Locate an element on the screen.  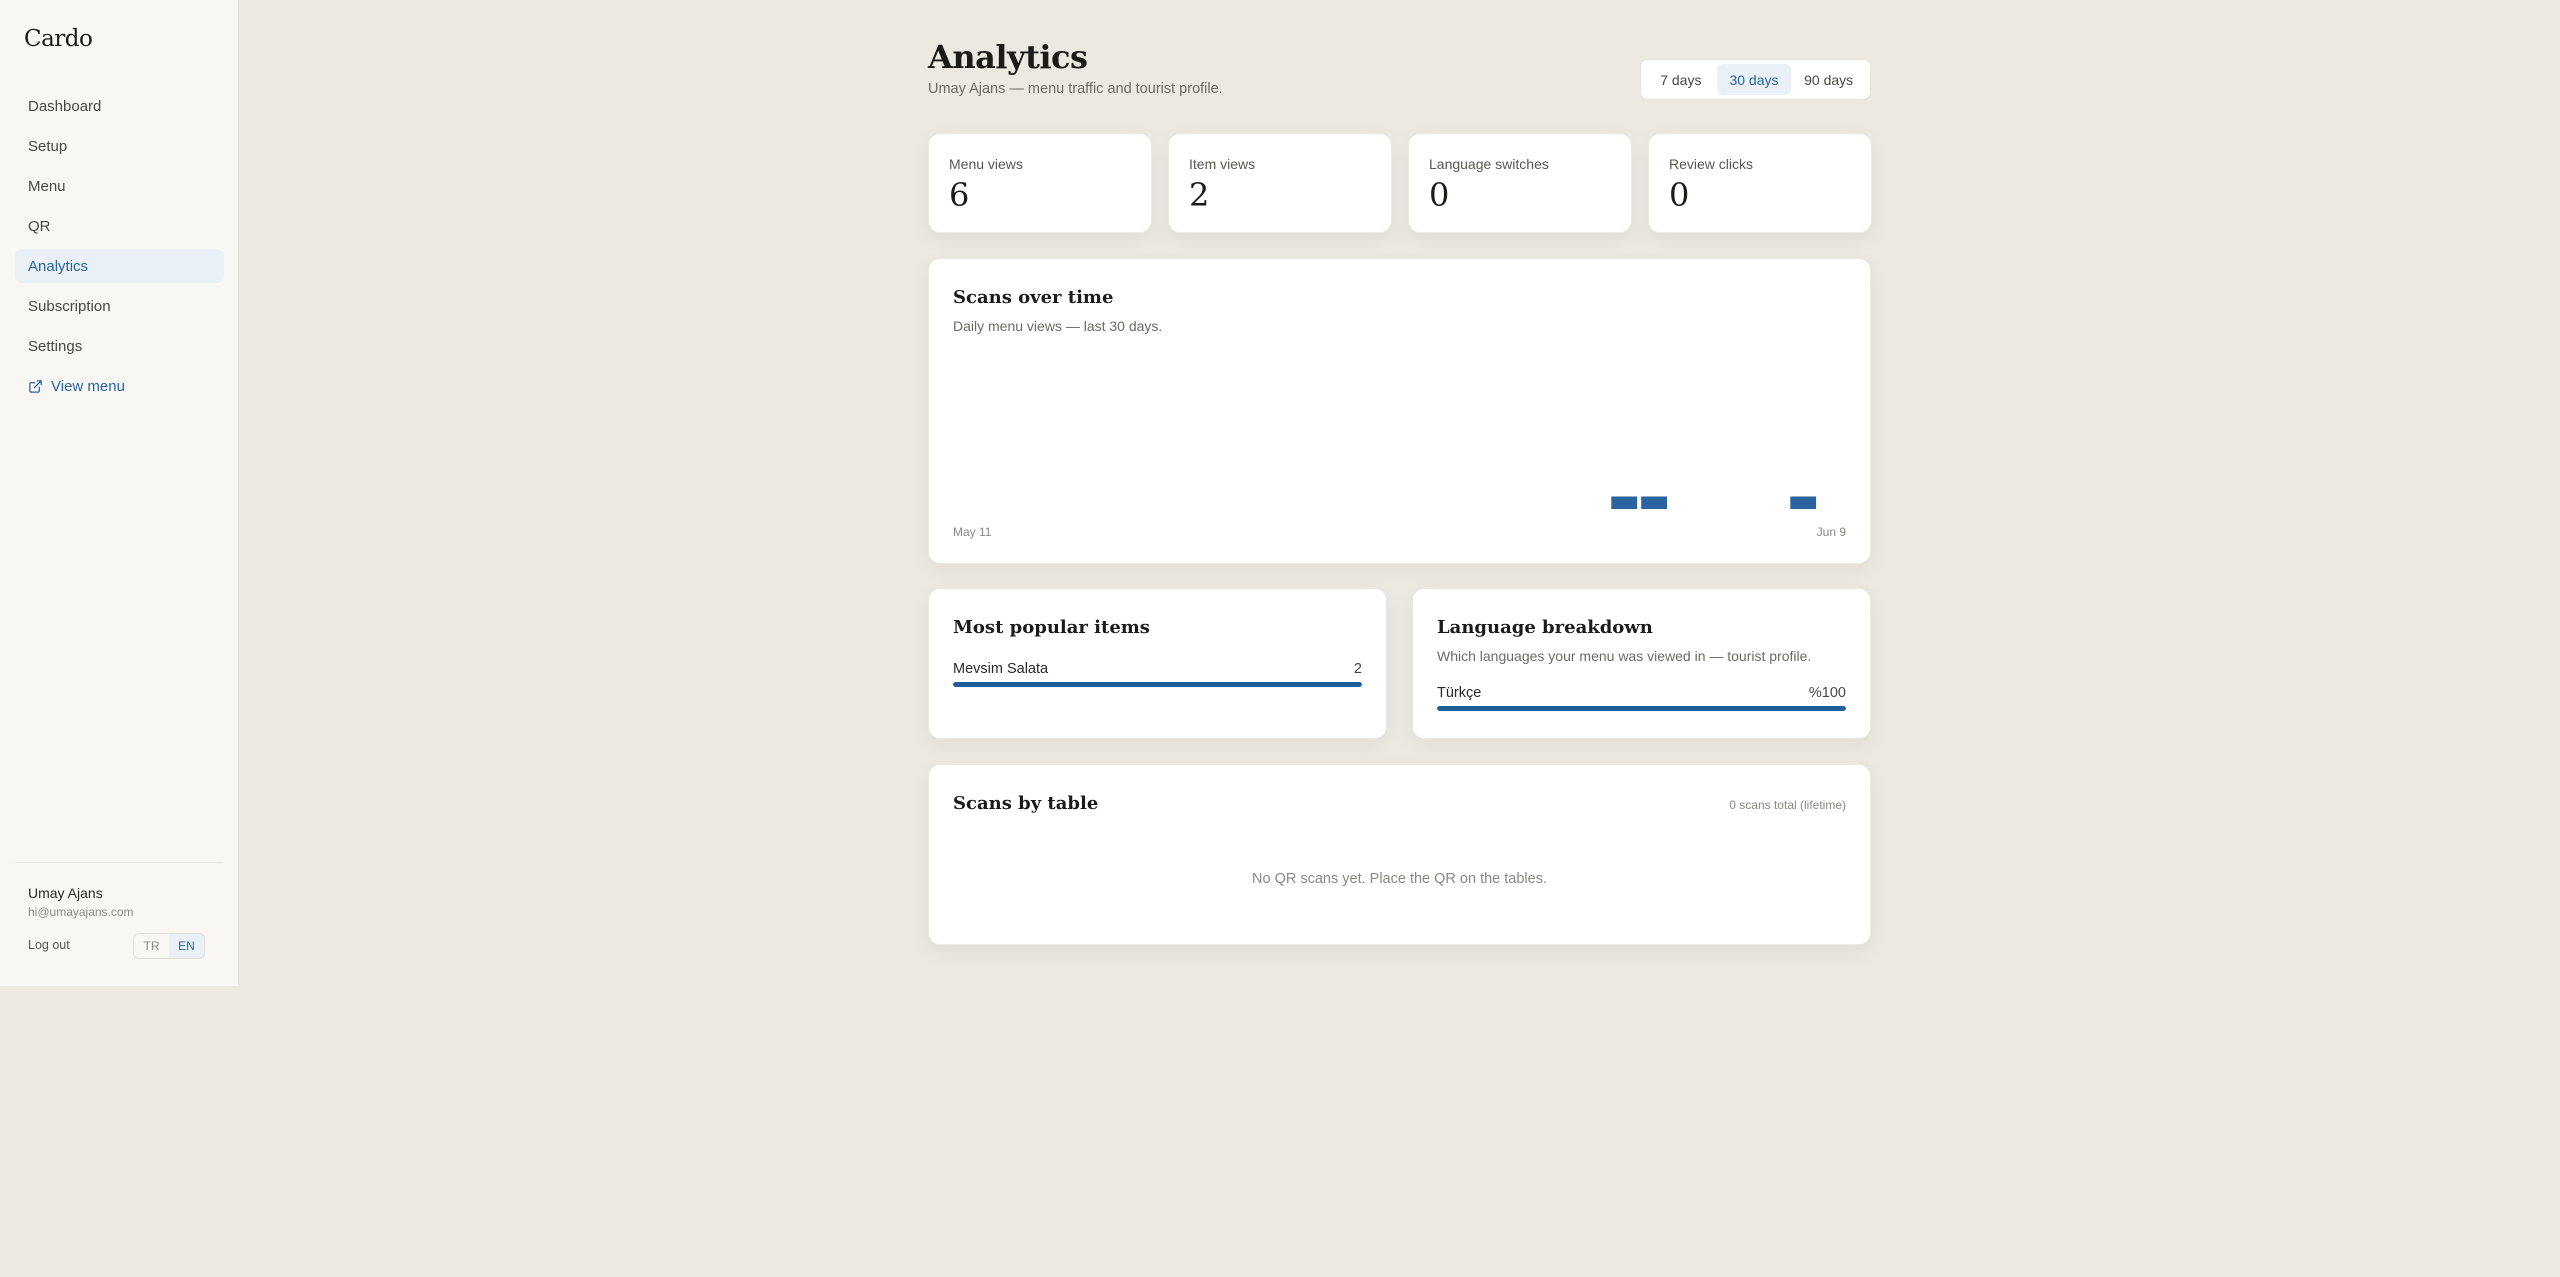
stat-card-language-switches: Language switches 0 is located at coordinates (1520, 183).